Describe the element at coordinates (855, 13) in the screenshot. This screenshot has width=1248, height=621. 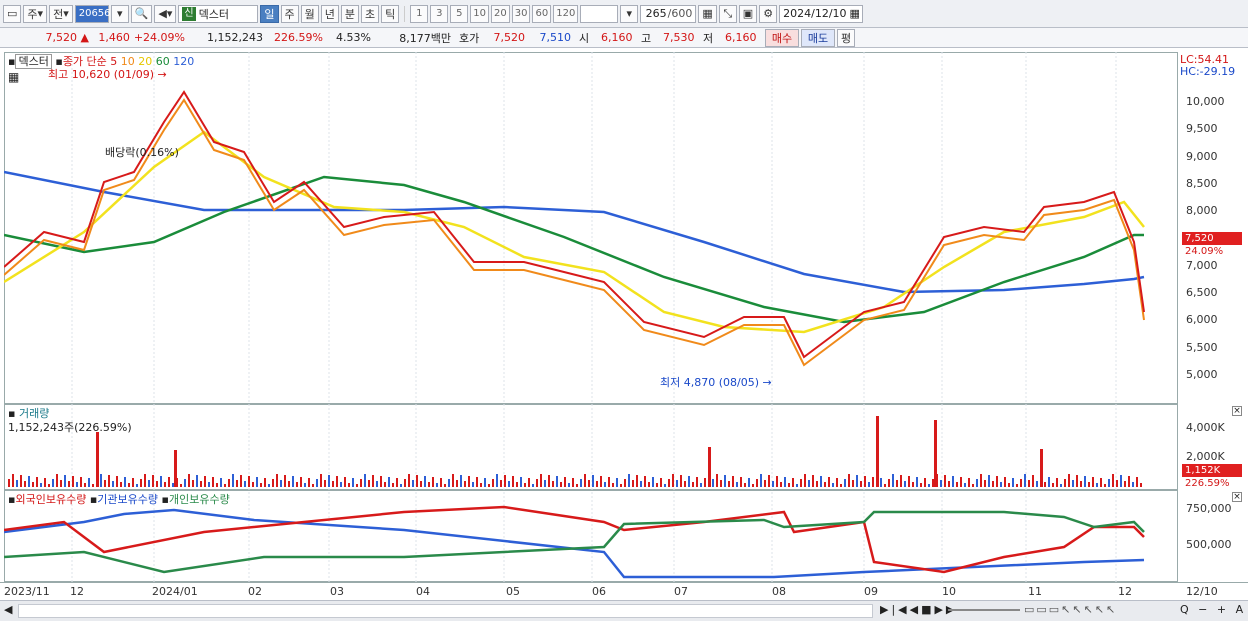
I see `calendar-icon: ▦` at that location.